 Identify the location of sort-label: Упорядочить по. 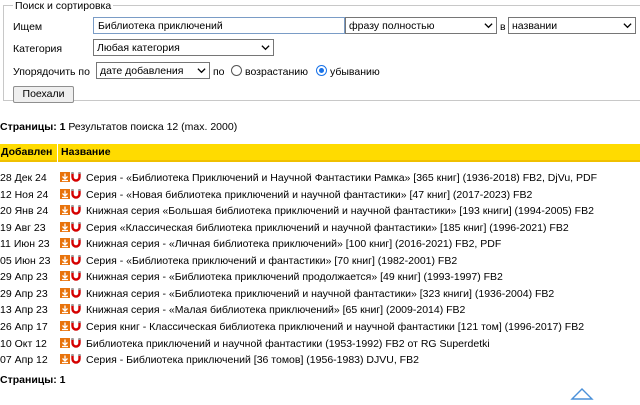
(51, 72).